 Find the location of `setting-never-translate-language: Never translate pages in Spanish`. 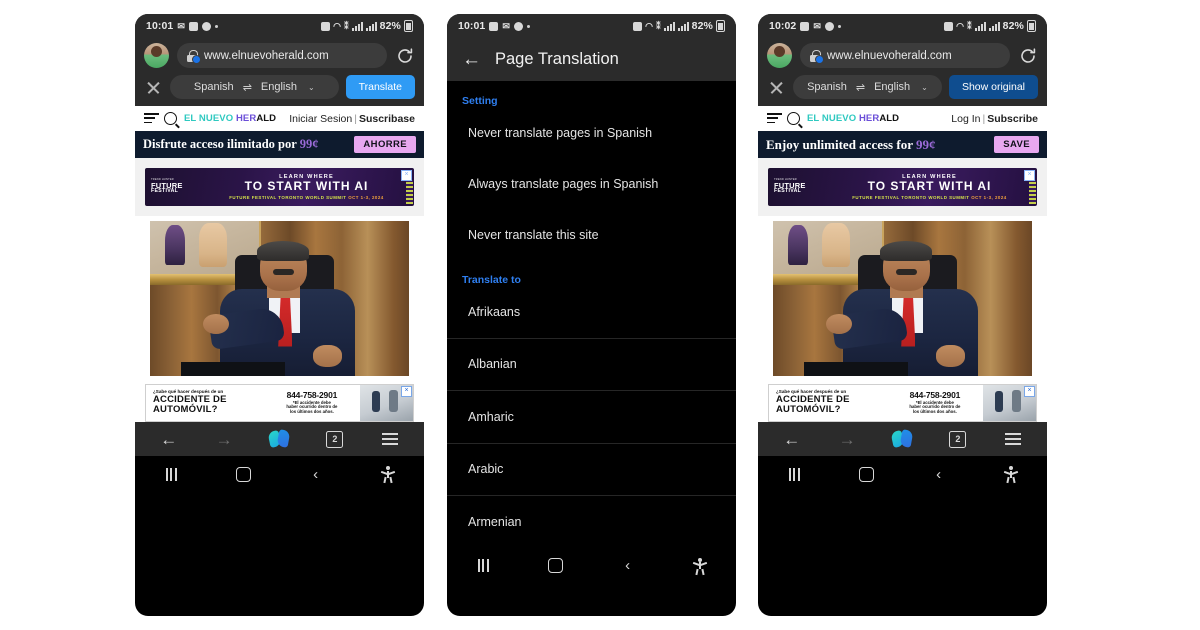

setting-never-translate-language: Never translate pages in Spanish is located at coordinates (591, 132).